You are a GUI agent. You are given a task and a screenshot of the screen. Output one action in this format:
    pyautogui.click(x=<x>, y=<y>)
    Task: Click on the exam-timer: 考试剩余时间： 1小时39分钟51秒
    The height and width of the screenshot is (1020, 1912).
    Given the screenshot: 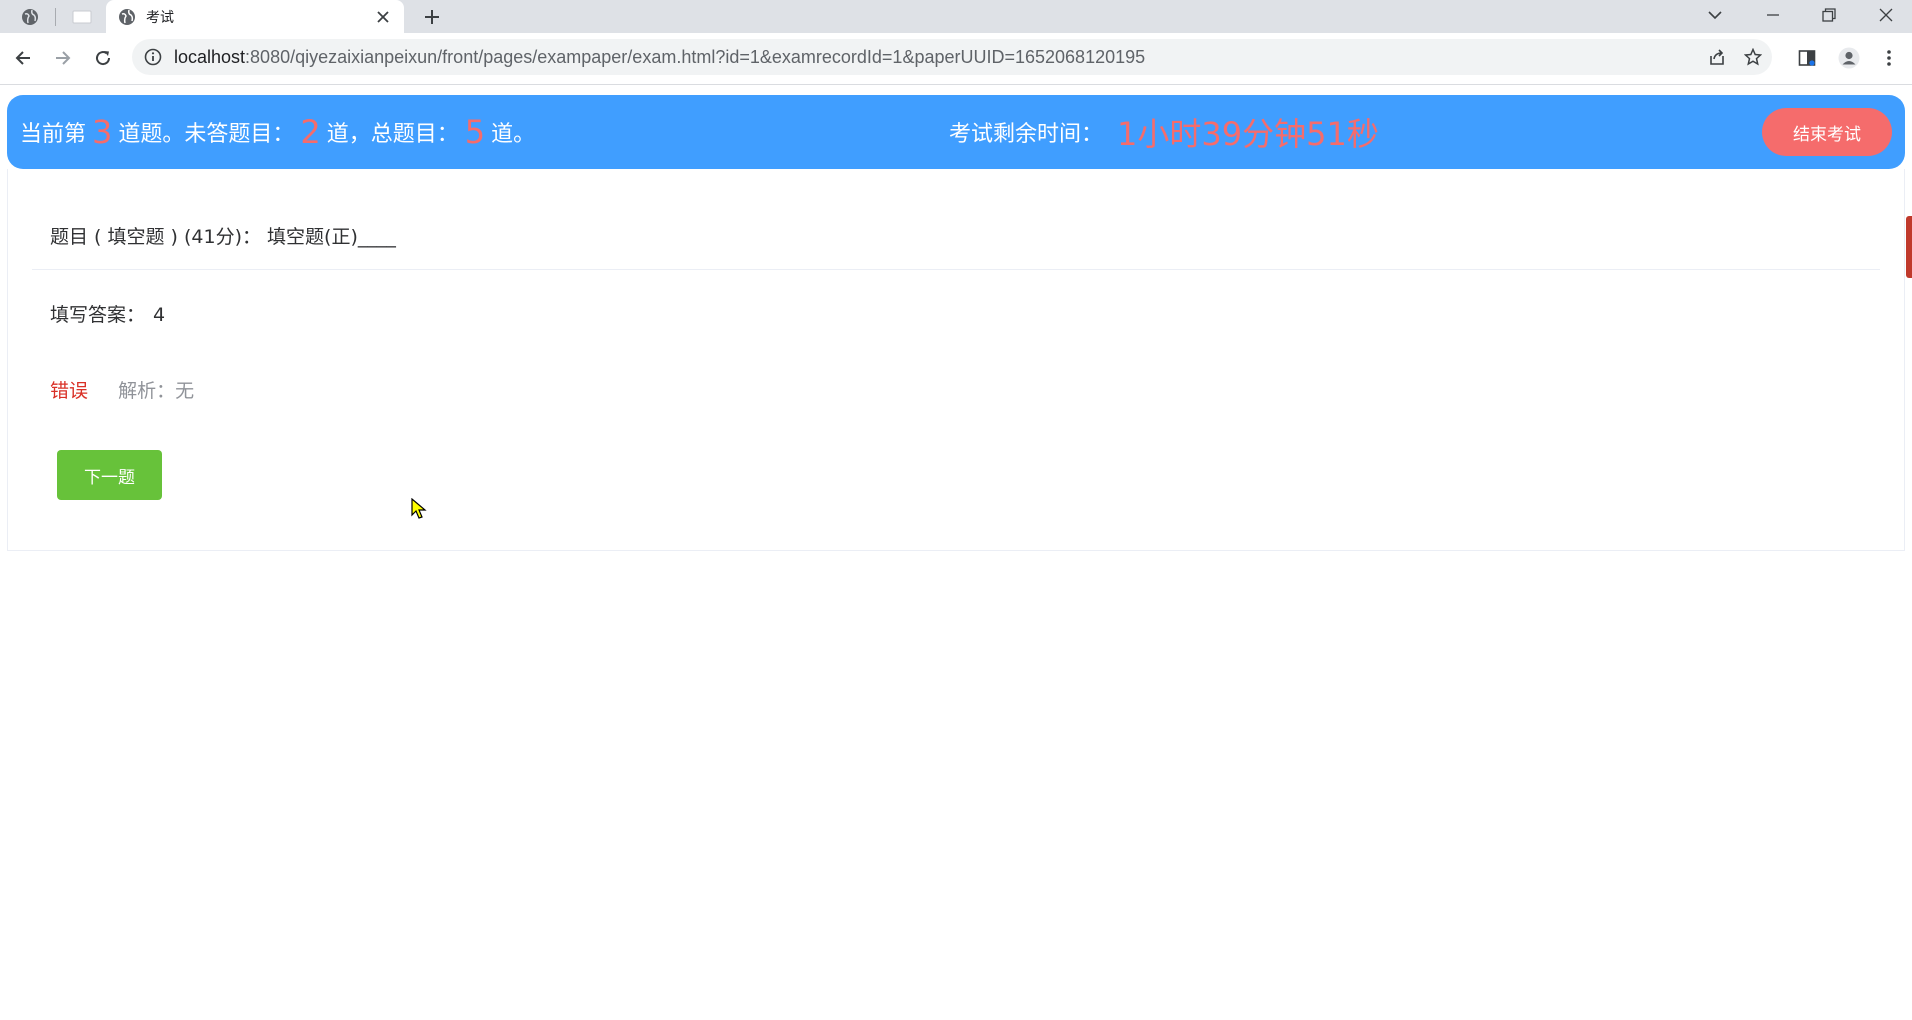 What is the action you would take?
    pyautogui.click(x=1164, y=132)
    